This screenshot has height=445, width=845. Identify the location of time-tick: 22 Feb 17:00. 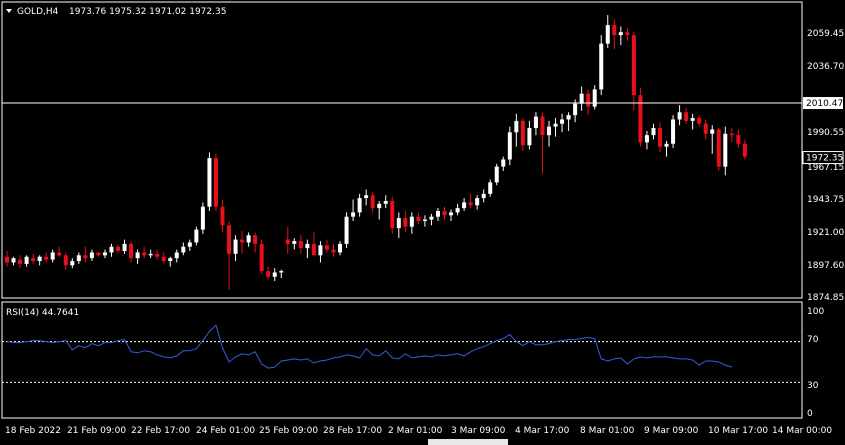
(160, 431).